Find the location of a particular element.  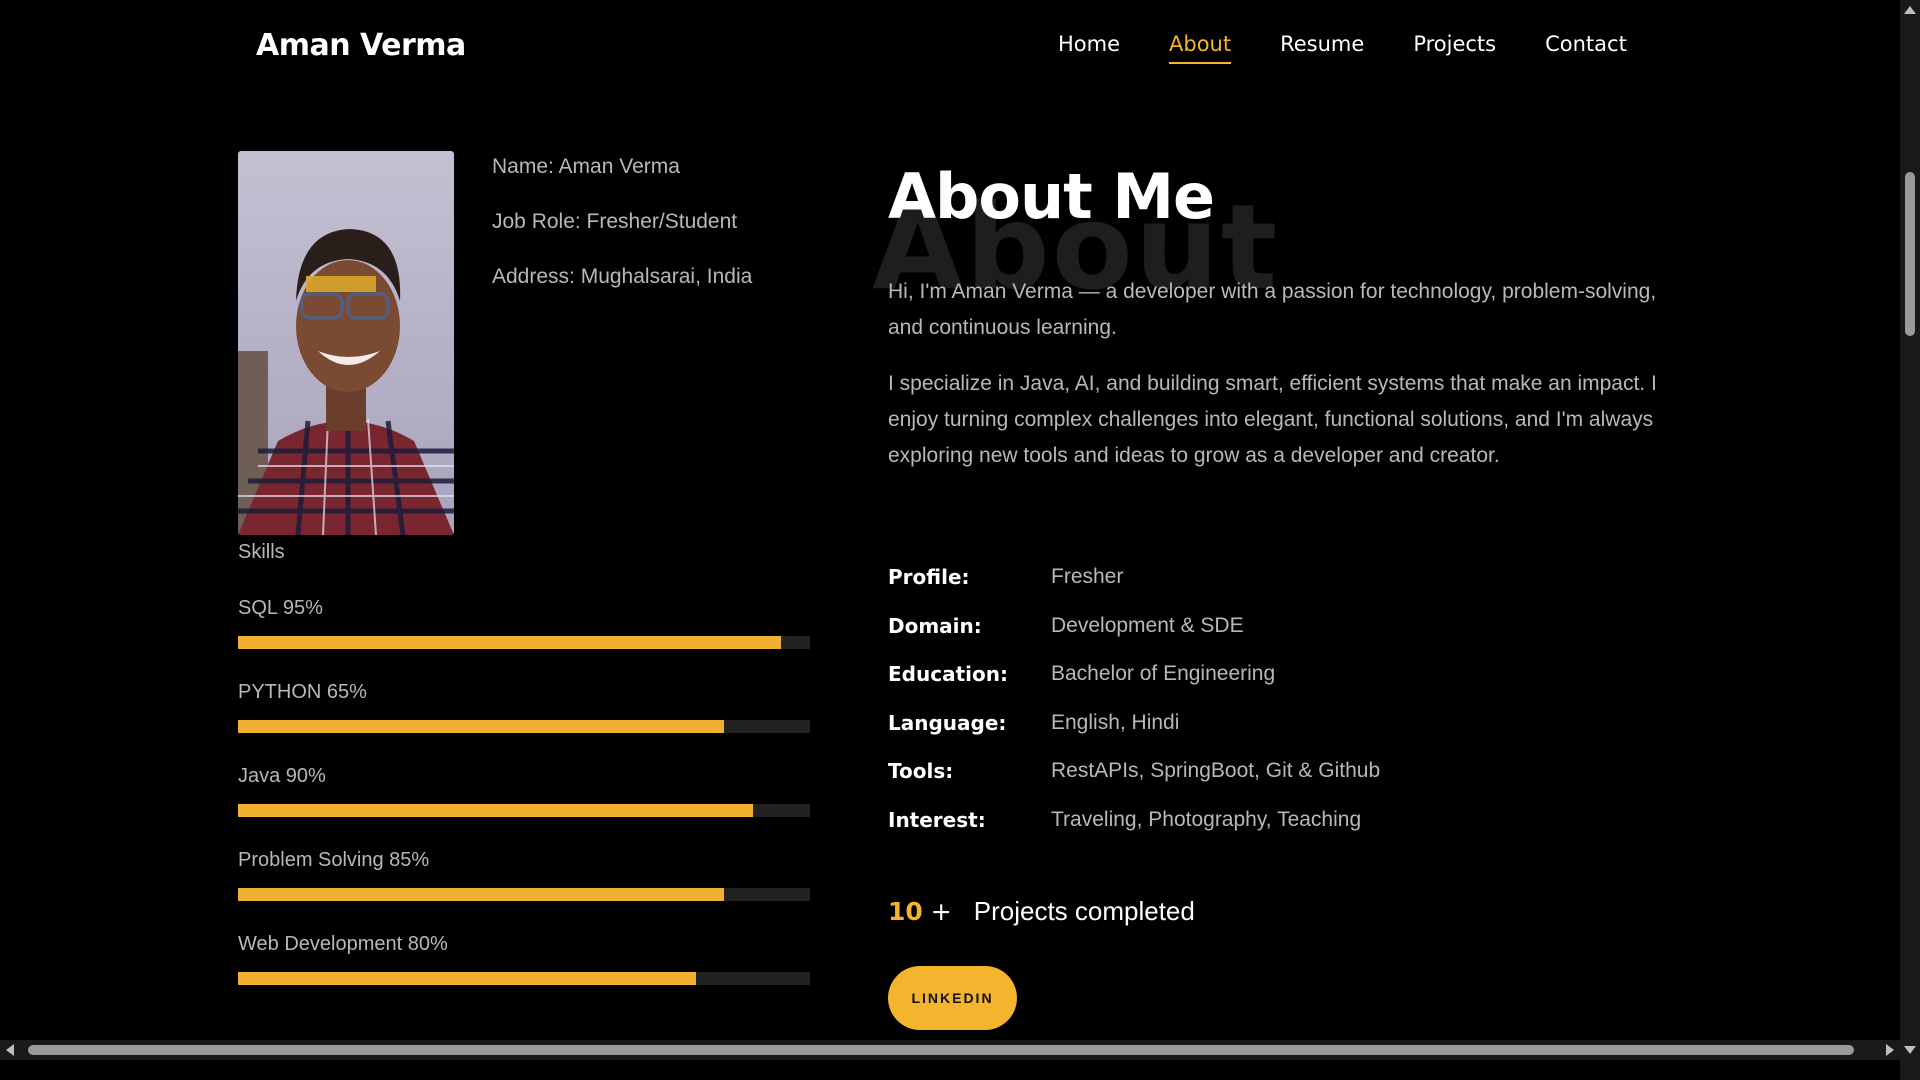

counter-number: 10 is located at coordinates (905, 911).